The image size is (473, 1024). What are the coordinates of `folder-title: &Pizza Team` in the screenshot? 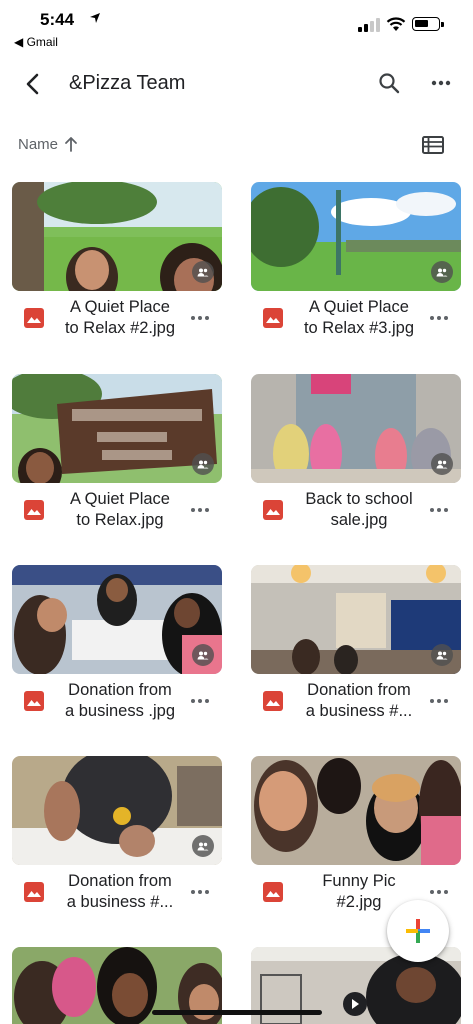 It's located at (127, 83).